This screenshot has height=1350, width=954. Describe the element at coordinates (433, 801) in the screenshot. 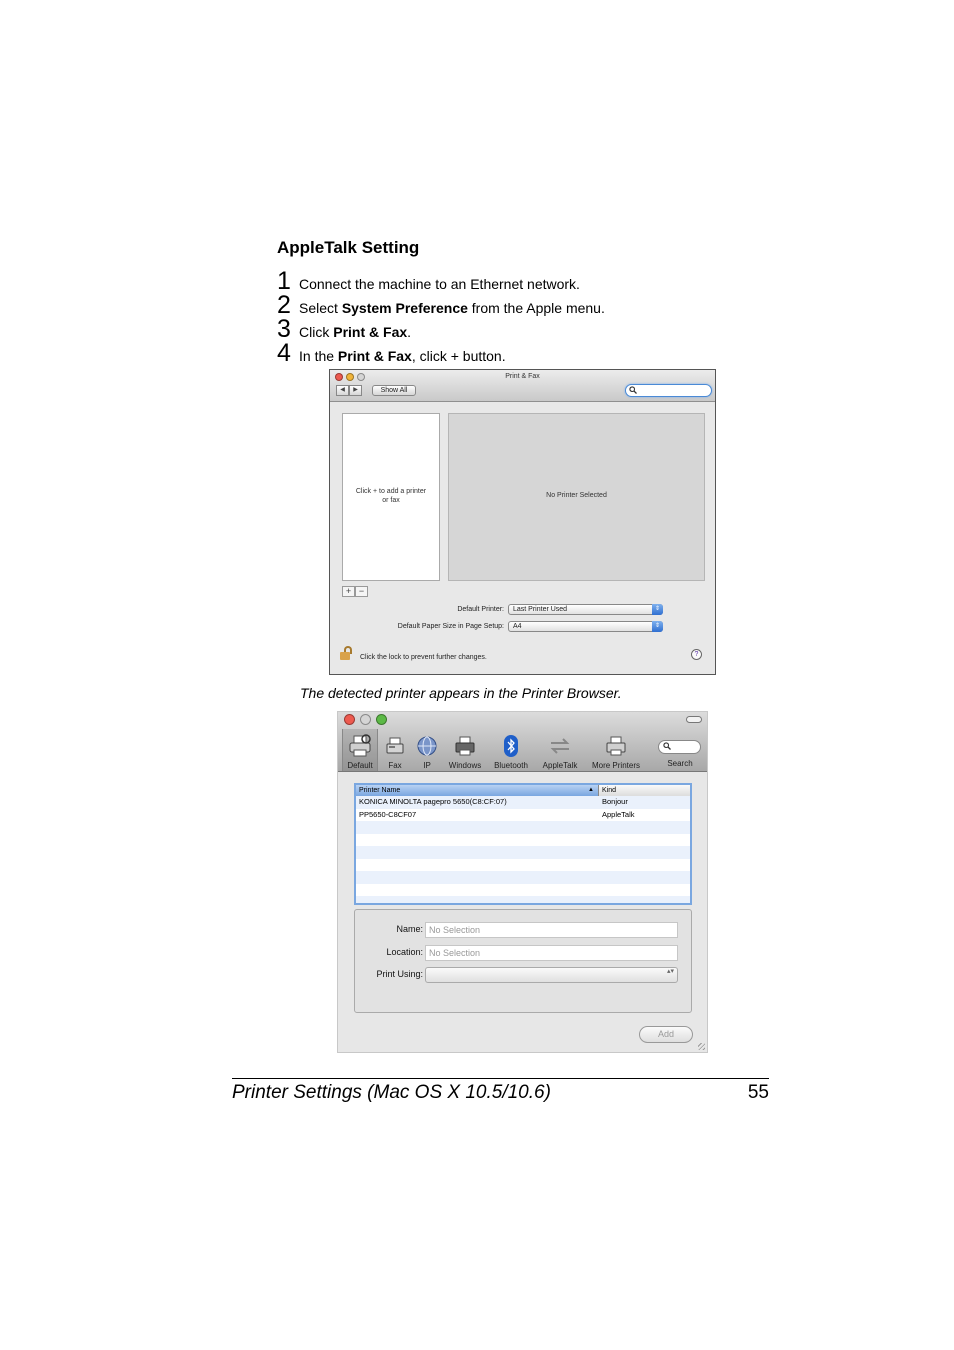

I see `printer-name-cell: KONICA MINOLTA pagepro 5650(C8:CF:07)` at that location.